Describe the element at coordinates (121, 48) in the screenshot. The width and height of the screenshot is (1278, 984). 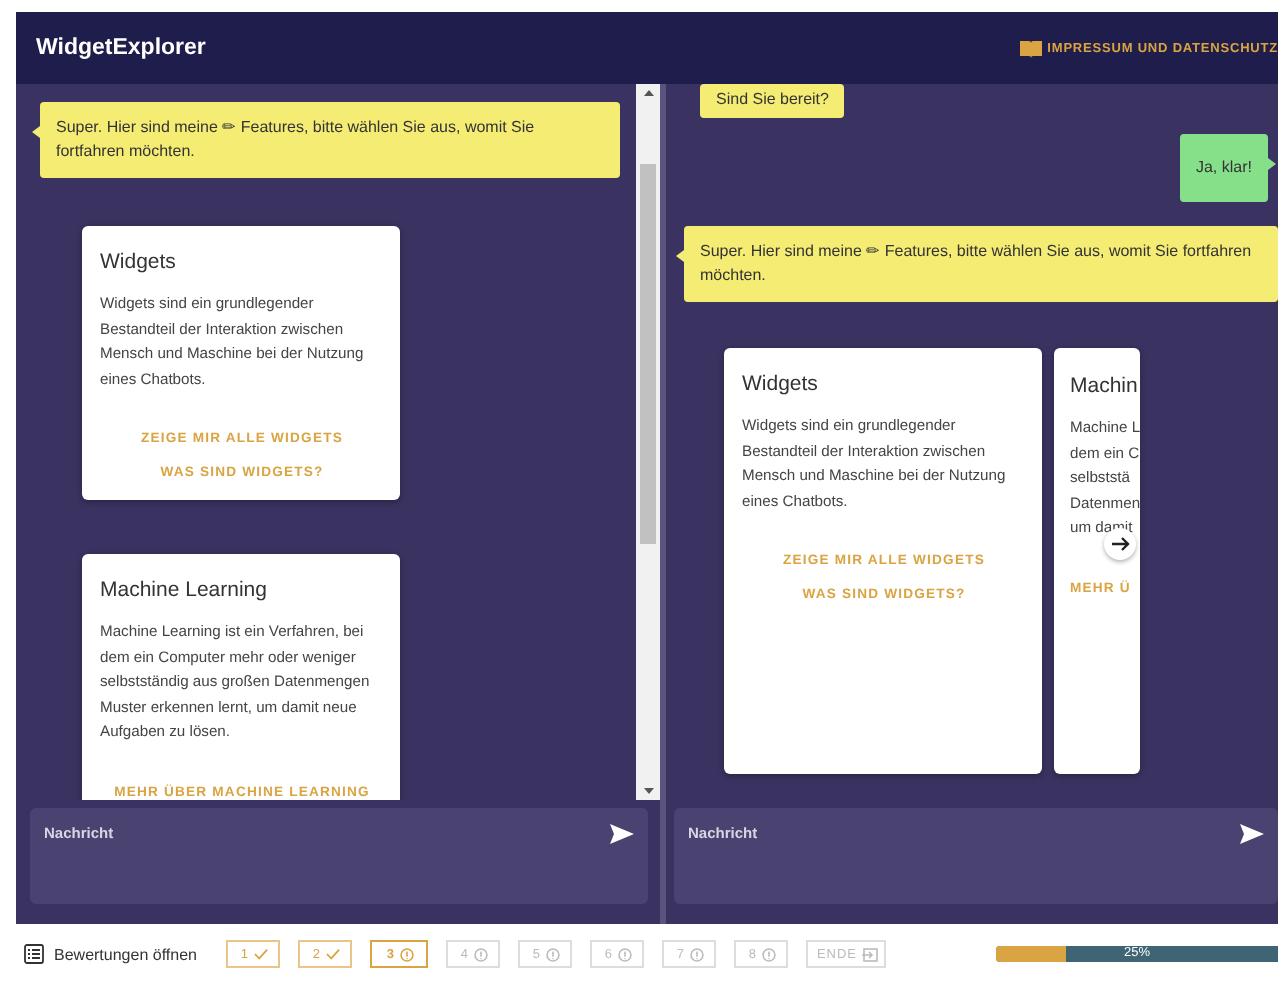
I see `app-title: WidgetExplorer` at that location.